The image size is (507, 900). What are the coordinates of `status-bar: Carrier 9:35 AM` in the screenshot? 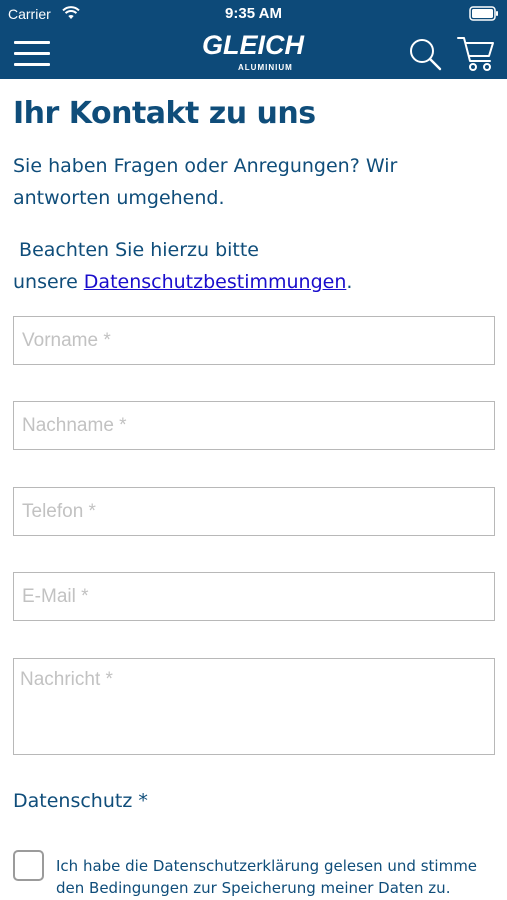 It's located at (253, 14).